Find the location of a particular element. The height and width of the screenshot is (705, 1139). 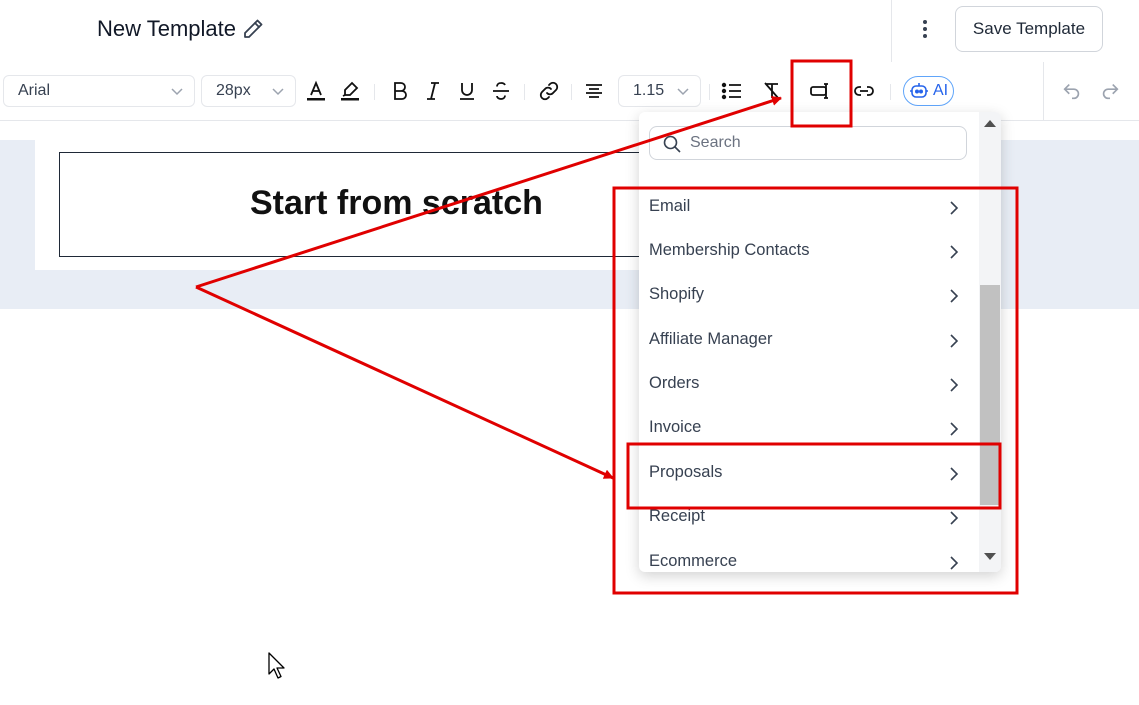

highlight-color-icon is located at coordinates (350, 91).